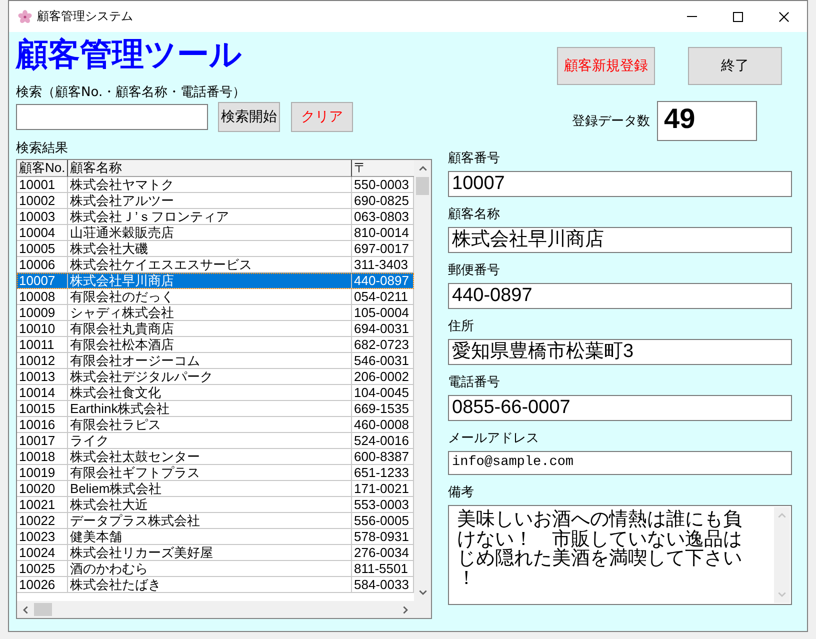 This screenshot has width=816, height=639. Describe the element at coordinates (210, 553) in the screenshot. I see `table-cell: 株式会社リカーズ美好屋` at that location.